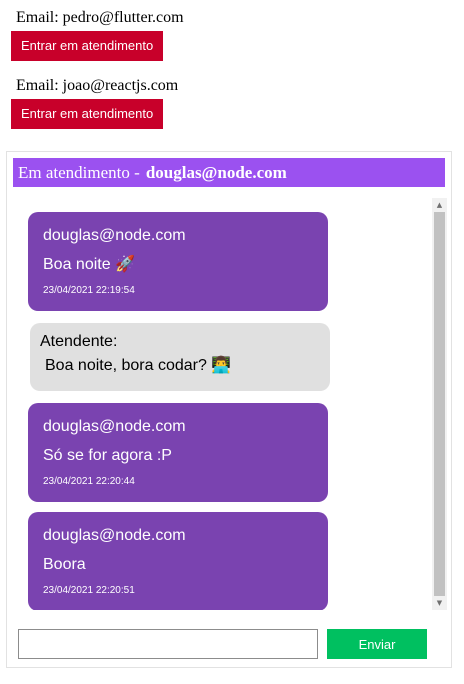 The height and width of the screenshot is (684, 464). I want to click on message-text: Boa noite, bora codar? 👨‍💻, so click(138, 365).